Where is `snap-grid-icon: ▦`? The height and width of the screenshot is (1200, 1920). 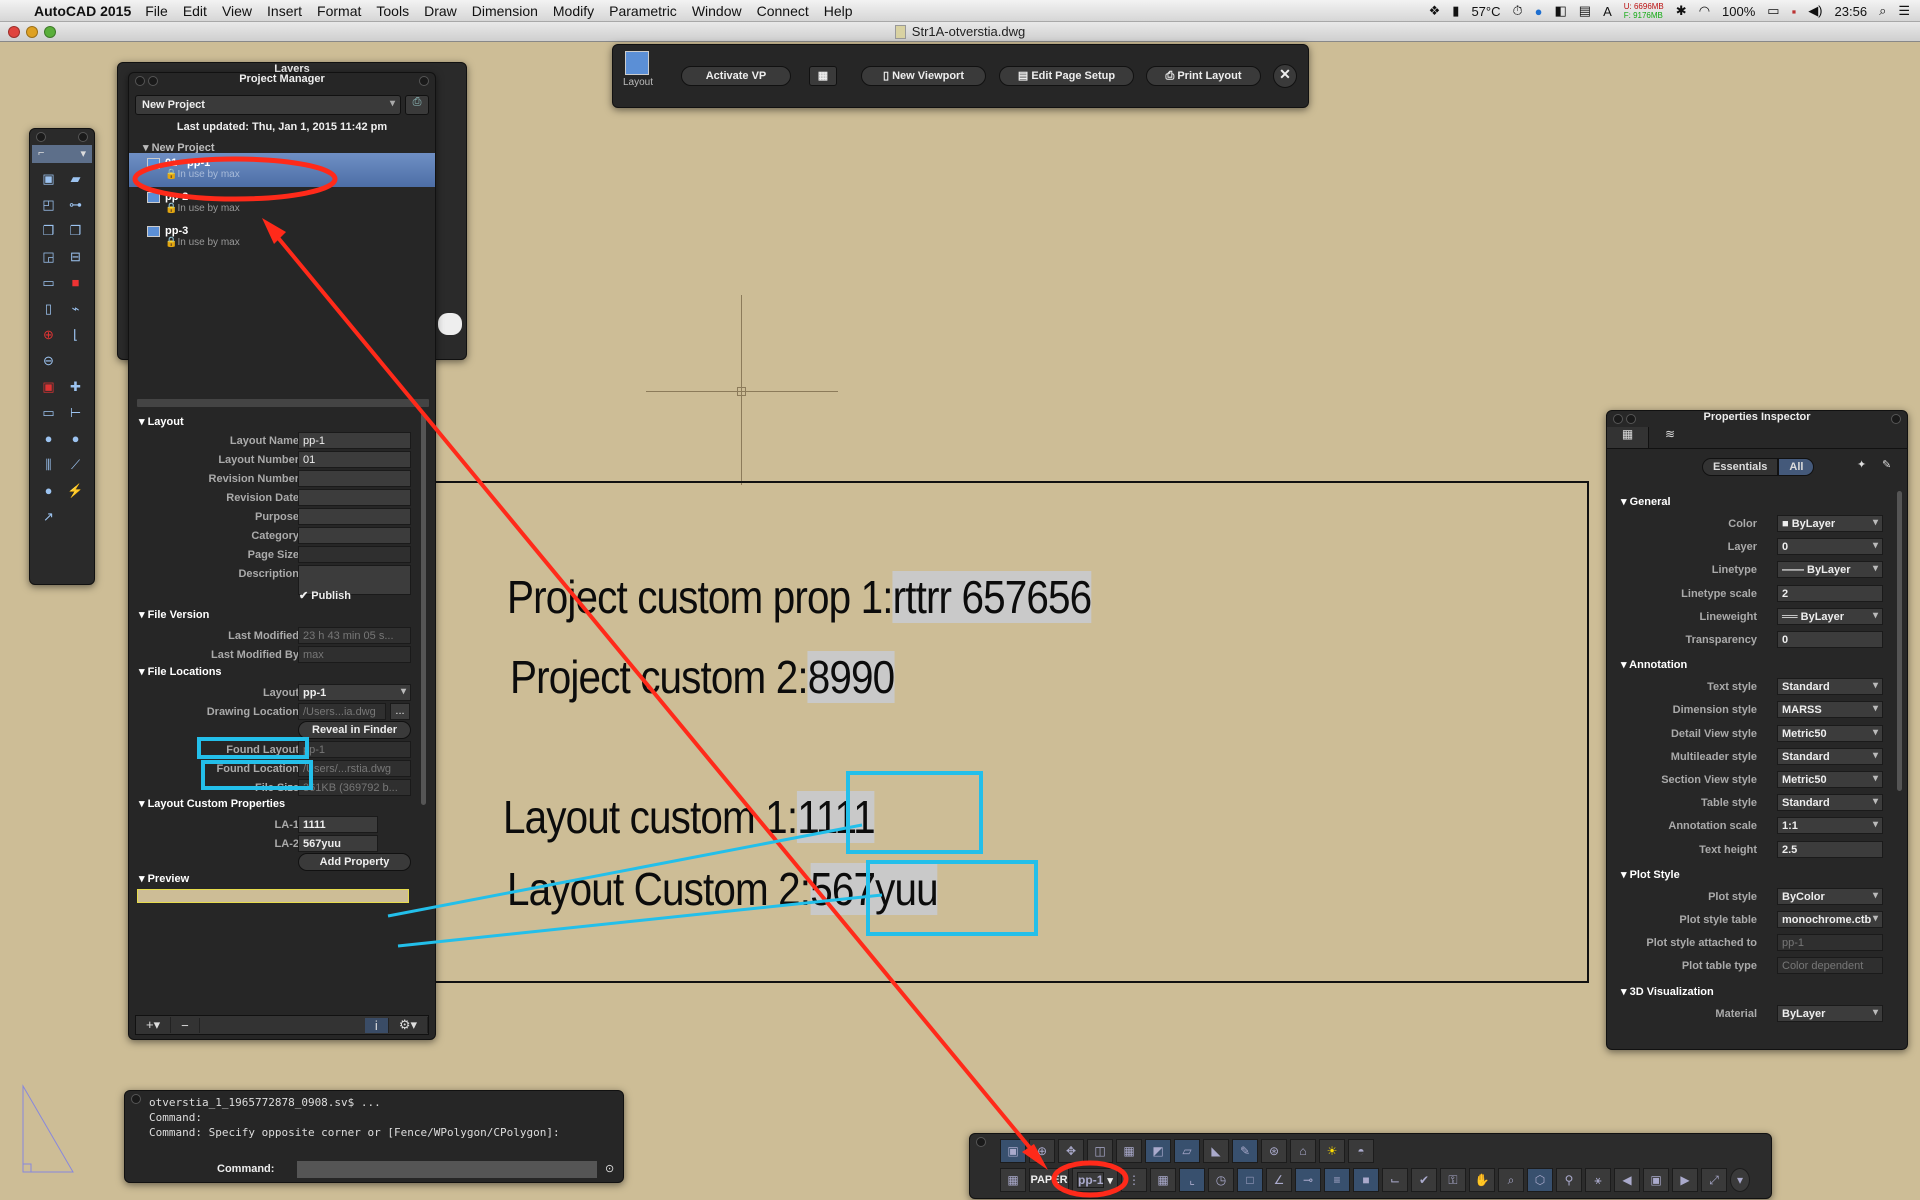
snap-grid-icon: ▦ is located at coordinates (1163, 1180).